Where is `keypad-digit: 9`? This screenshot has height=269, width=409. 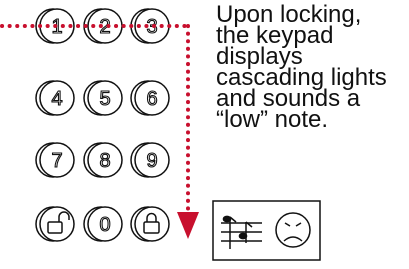
keypad-digit: 9 is located at coordinates (151, 161).